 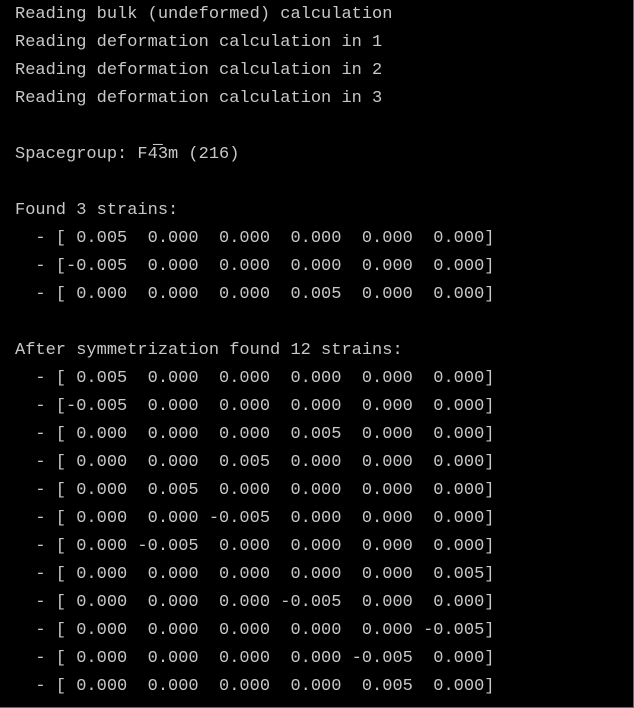 What do you see at coordinates (199, 98) in the screenshot?
I see `terminal-line: Reading deformation calculation in 3` at bounding box center [199, 98].